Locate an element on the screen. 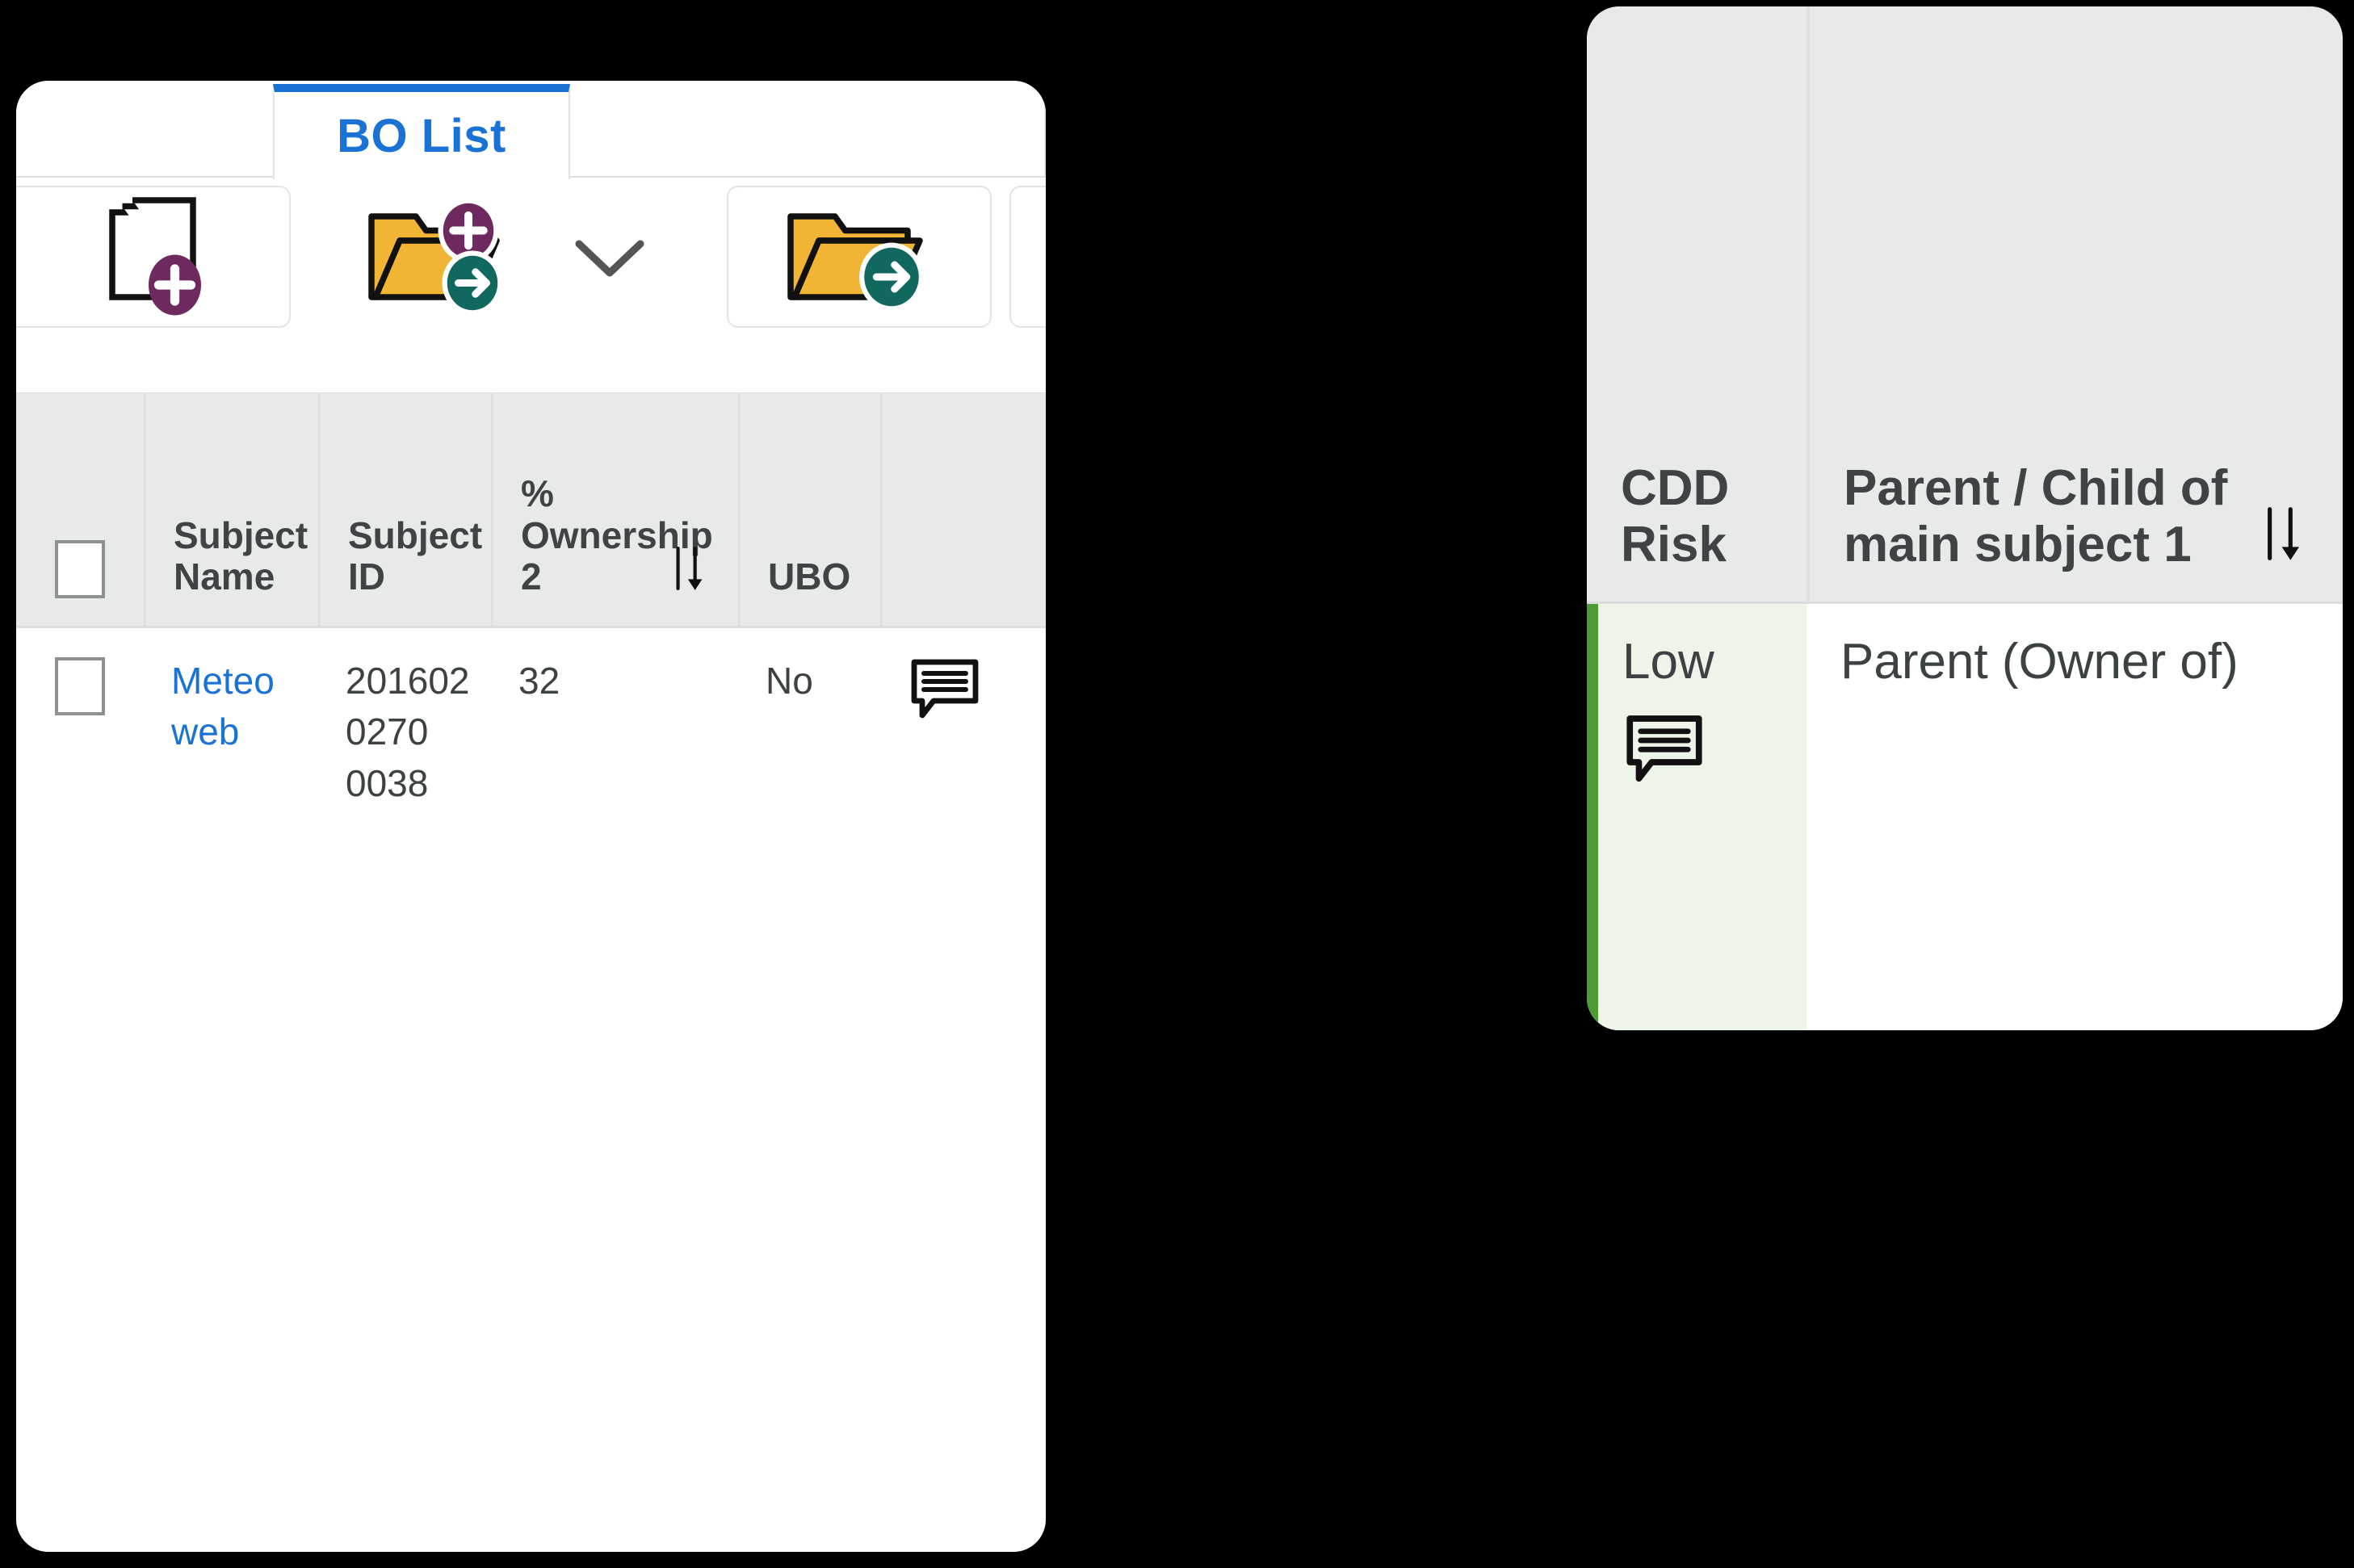 The height and width of the screenshot is (1568, 2354). toolbar-more-button is located at coordinates (609, 257).